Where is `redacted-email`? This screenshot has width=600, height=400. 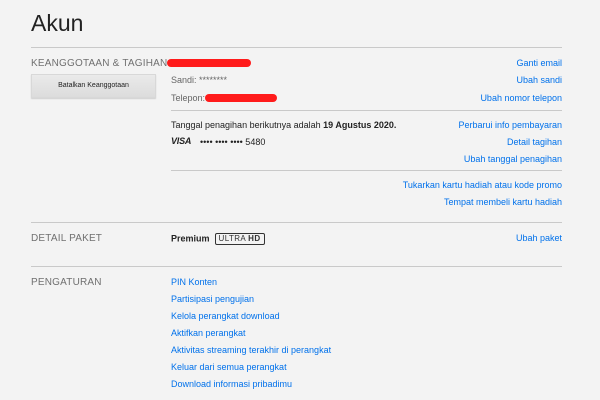 redacted-email is located at coordinates (209, 63).